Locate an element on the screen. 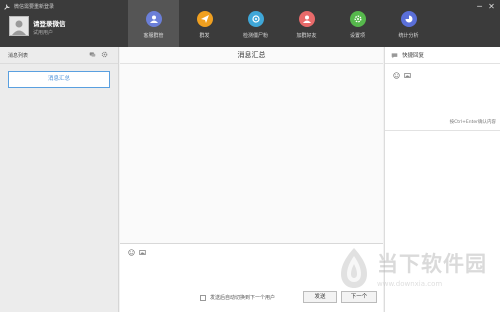 This screenshot has height=312, width=500. auto-switch-option: 发送后自动切换到下一个用户 is located at coordinates (237, 297).